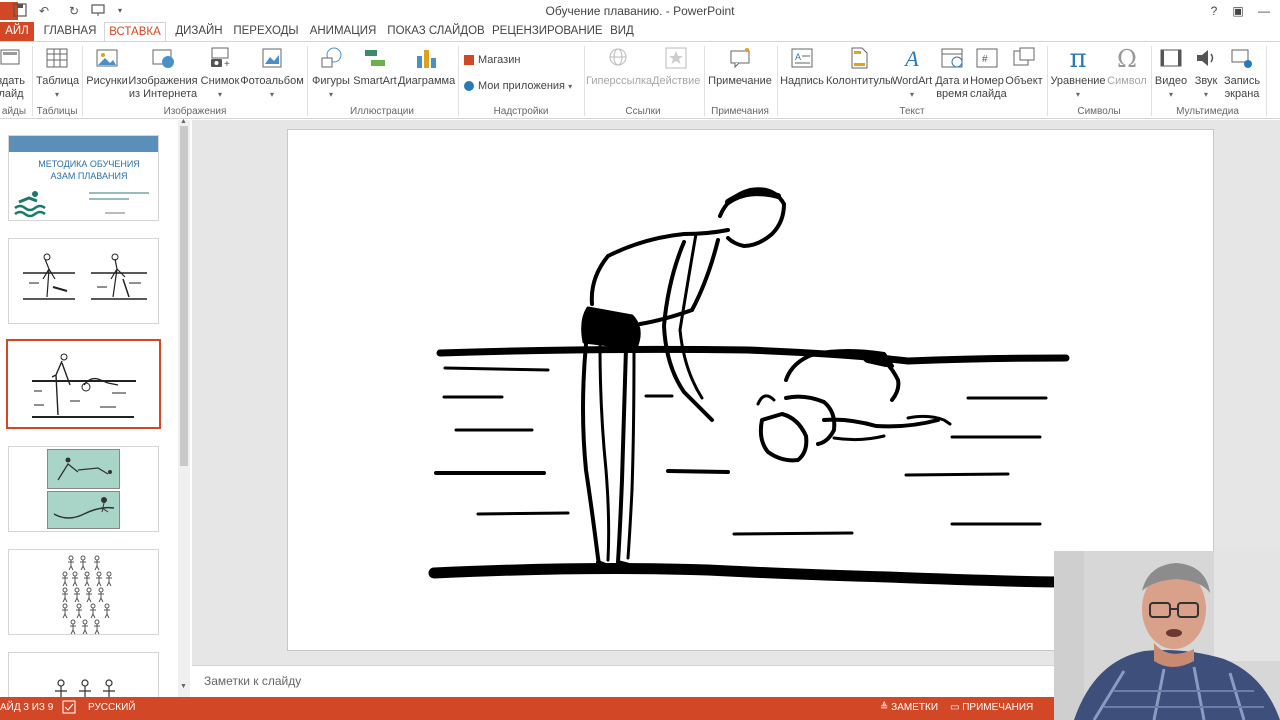  What do you see at coordinates (272, 73) in the screenshot?
I see `photo-album-button: Фотоальбом ▾` at bounding box center [272, 73].